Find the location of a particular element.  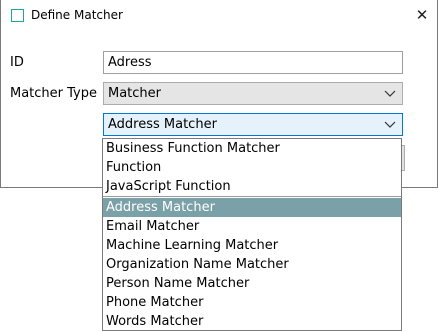

close-icon: ✕ is located at coordinates (422, 15).